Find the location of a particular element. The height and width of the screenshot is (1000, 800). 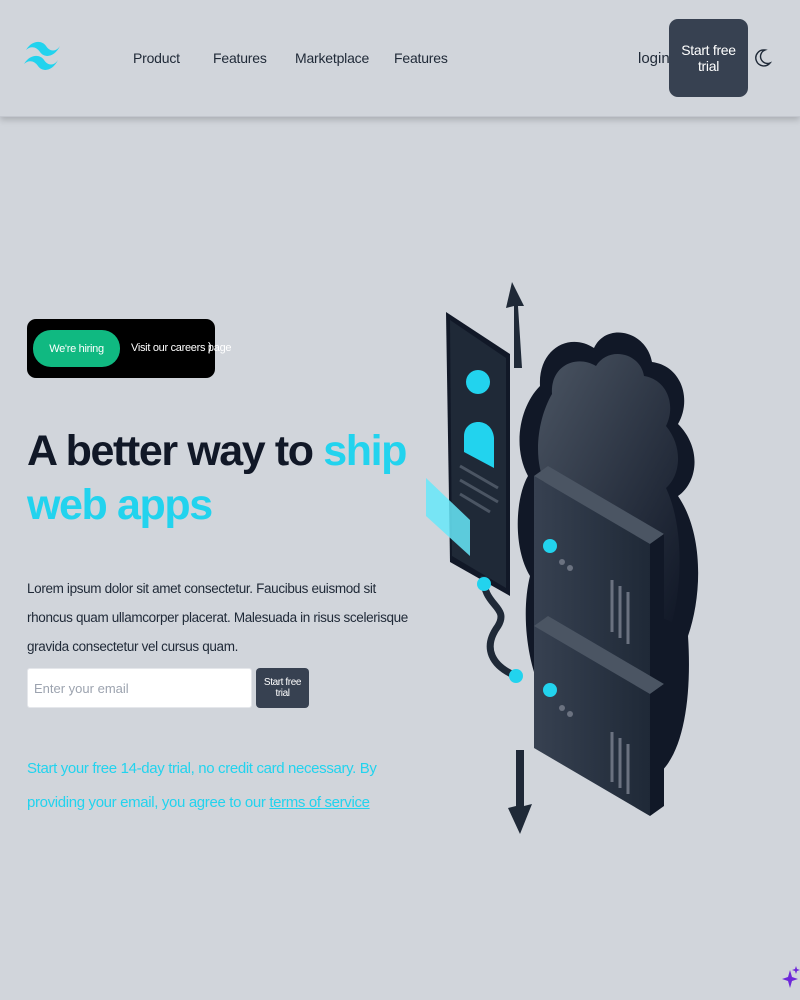

login-link: login is located at coordinates (654, 58).